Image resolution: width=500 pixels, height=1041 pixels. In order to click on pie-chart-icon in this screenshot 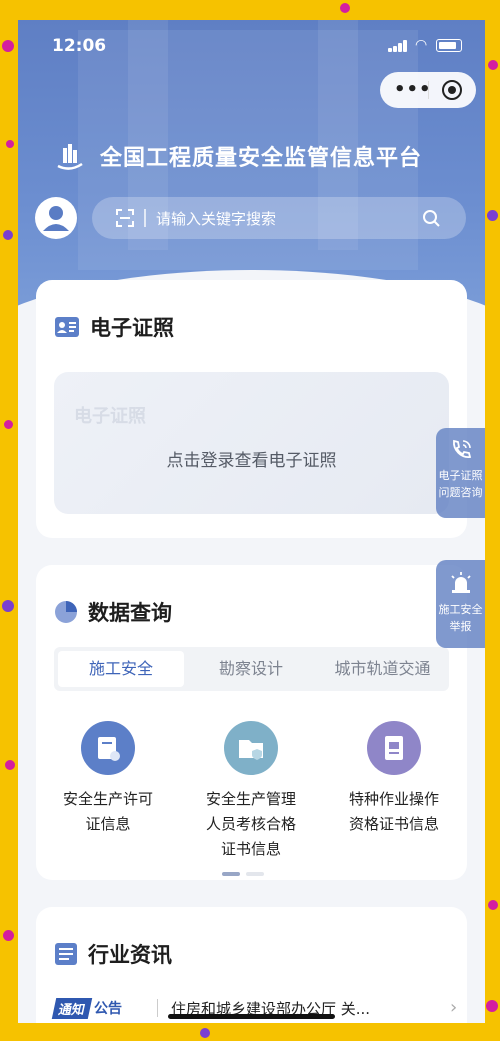, I will do `click(66, 612)`.